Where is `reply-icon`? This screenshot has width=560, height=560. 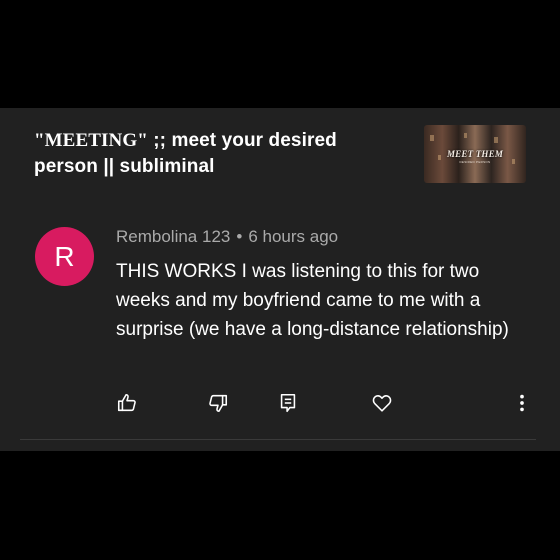
reply-icon is located at coordinates (288, 403).